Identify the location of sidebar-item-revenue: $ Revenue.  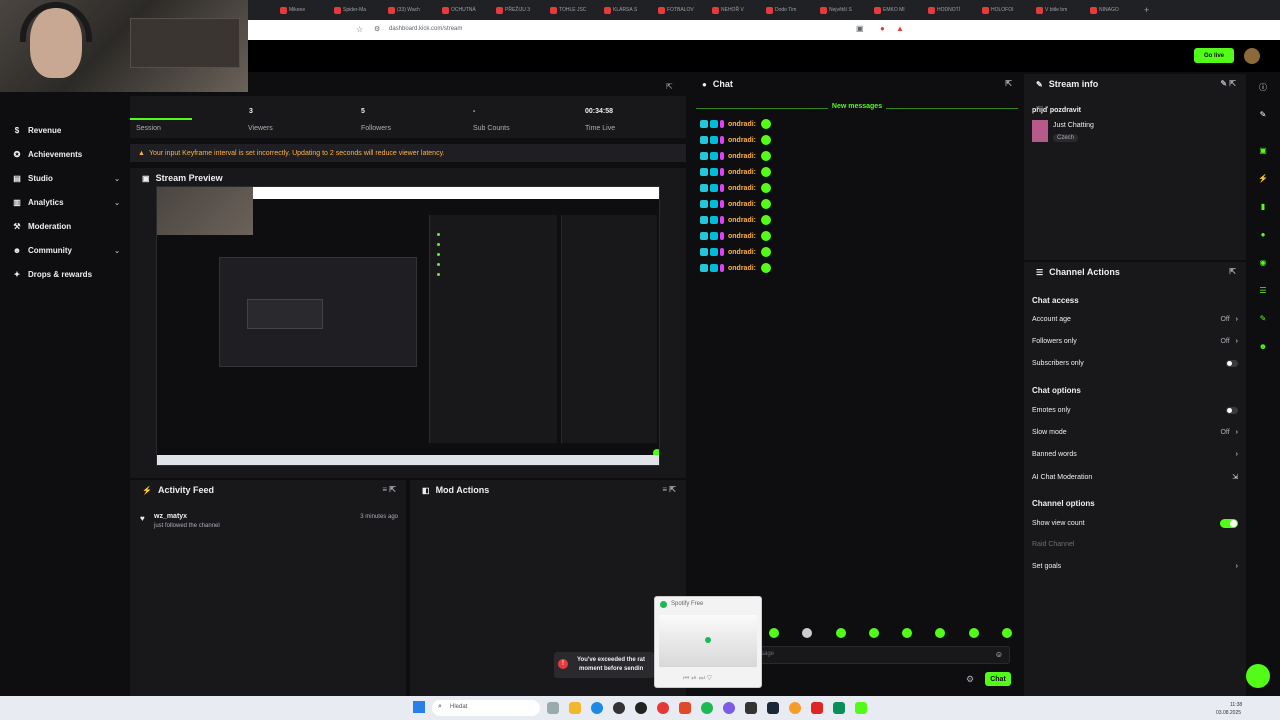
(66, 130).